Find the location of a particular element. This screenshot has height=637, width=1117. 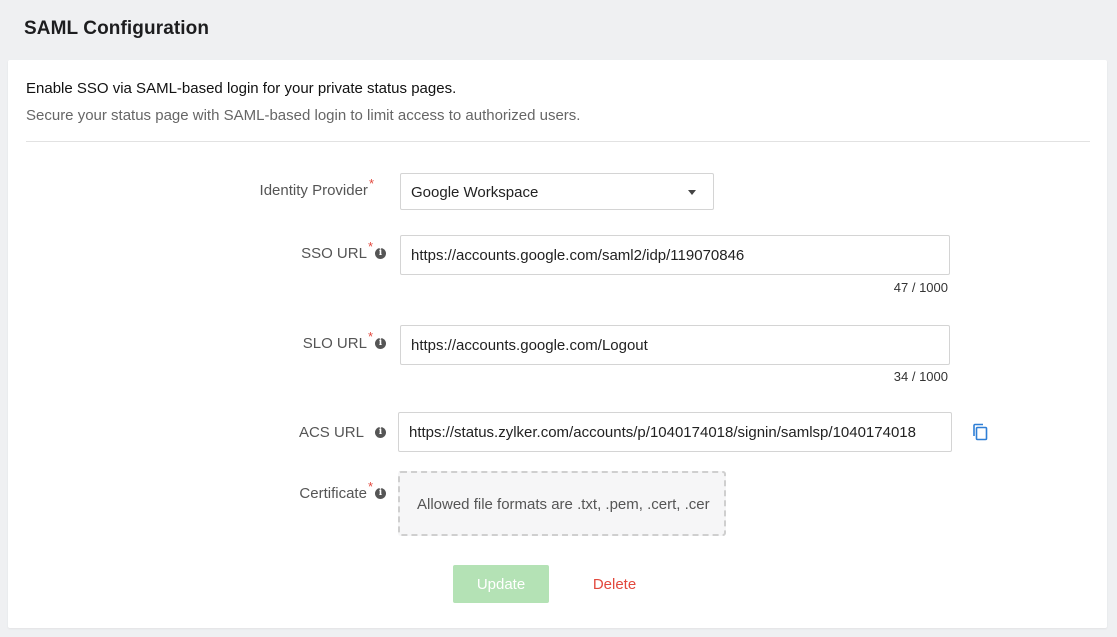

chevron-down-icon is located at coordinates (692, 192).